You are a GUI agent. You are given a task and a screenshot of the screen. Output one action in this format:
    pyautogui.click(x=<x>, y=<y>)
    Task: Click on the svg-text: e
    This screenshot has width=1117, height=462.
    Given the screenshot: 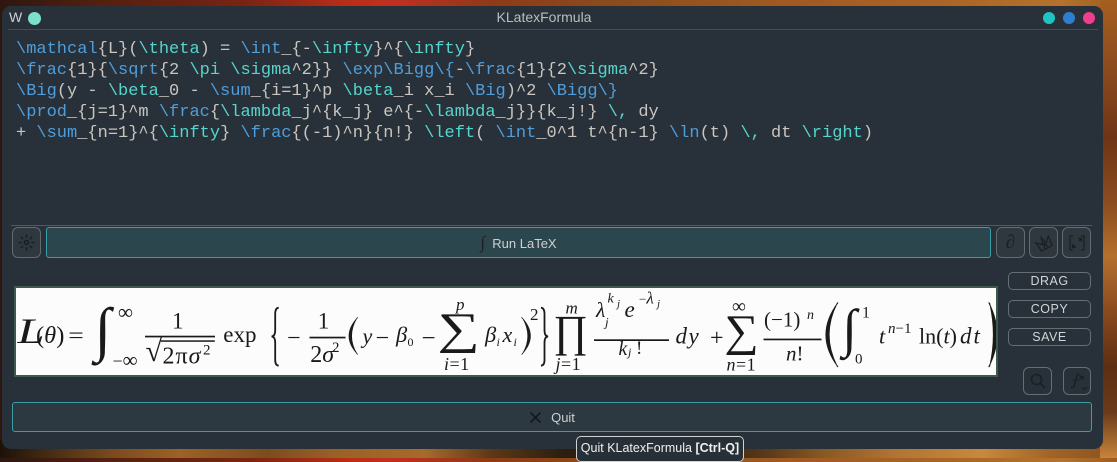 What is the action you would take?
    pyautogui.click(x=630, y=309)
    